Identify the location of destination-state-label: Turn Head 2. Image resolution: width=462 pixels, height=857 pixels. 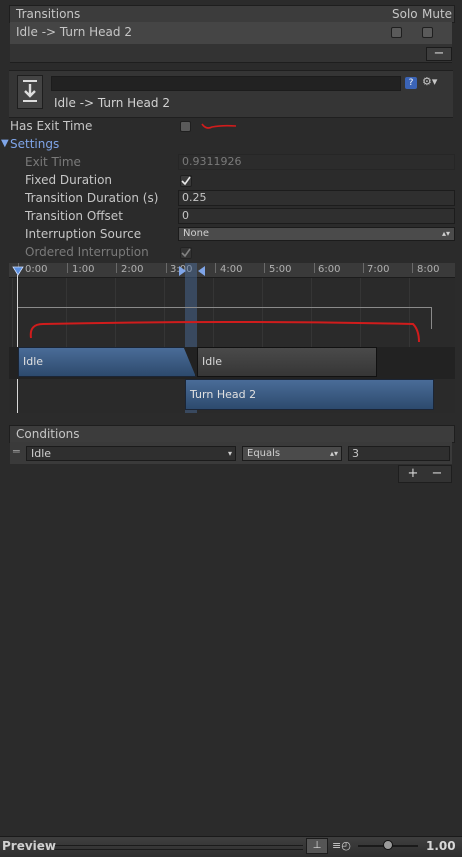
(223, 394).